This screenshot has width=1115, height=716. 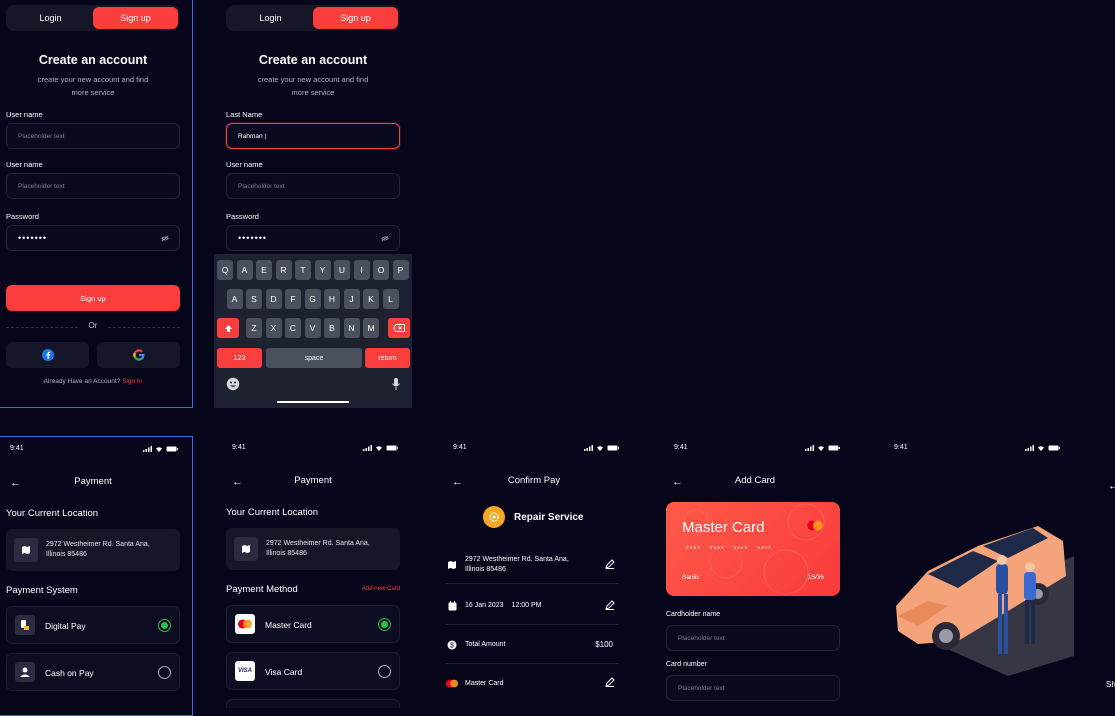 I want to click on username-label: User name, so click(x=24, y=114).